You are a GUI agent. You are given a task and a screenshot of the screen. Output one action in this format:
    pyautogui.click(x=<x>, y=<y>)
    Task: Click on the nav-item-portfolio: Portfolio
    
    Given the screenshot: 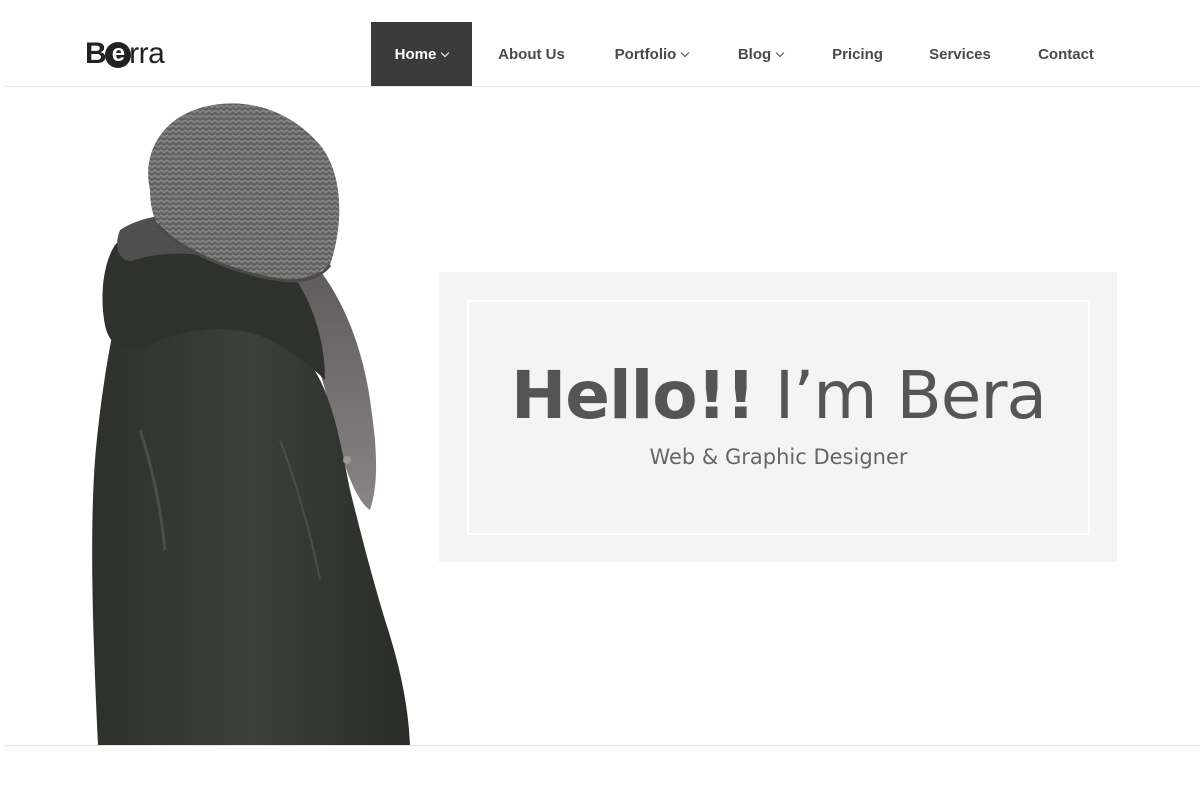 What is the action you would take?
    pyautogui.click(x=651, y=54)
    